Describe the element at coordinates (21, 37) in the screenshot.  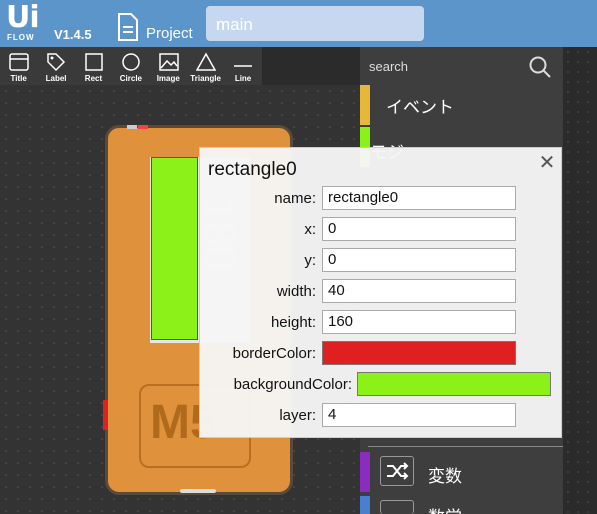
I see `logo-subtext: FLOW` at that location.